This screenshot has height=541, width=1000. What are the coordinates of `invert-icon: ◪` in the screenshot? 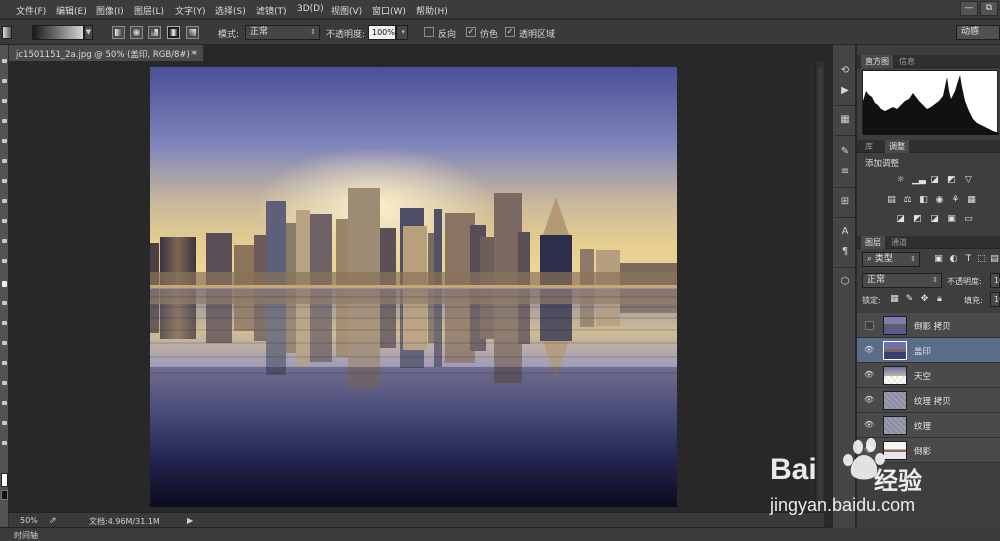 It's located at (900, 219).